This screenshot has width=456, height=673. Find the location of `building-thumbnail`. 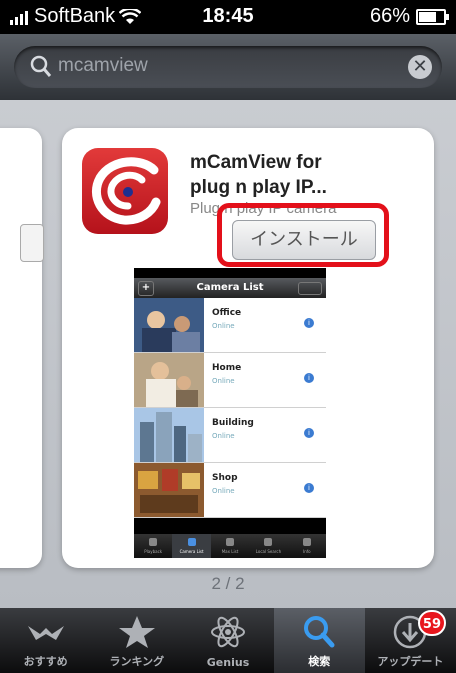

building-thumbnail is located at coordinates (169, 435).